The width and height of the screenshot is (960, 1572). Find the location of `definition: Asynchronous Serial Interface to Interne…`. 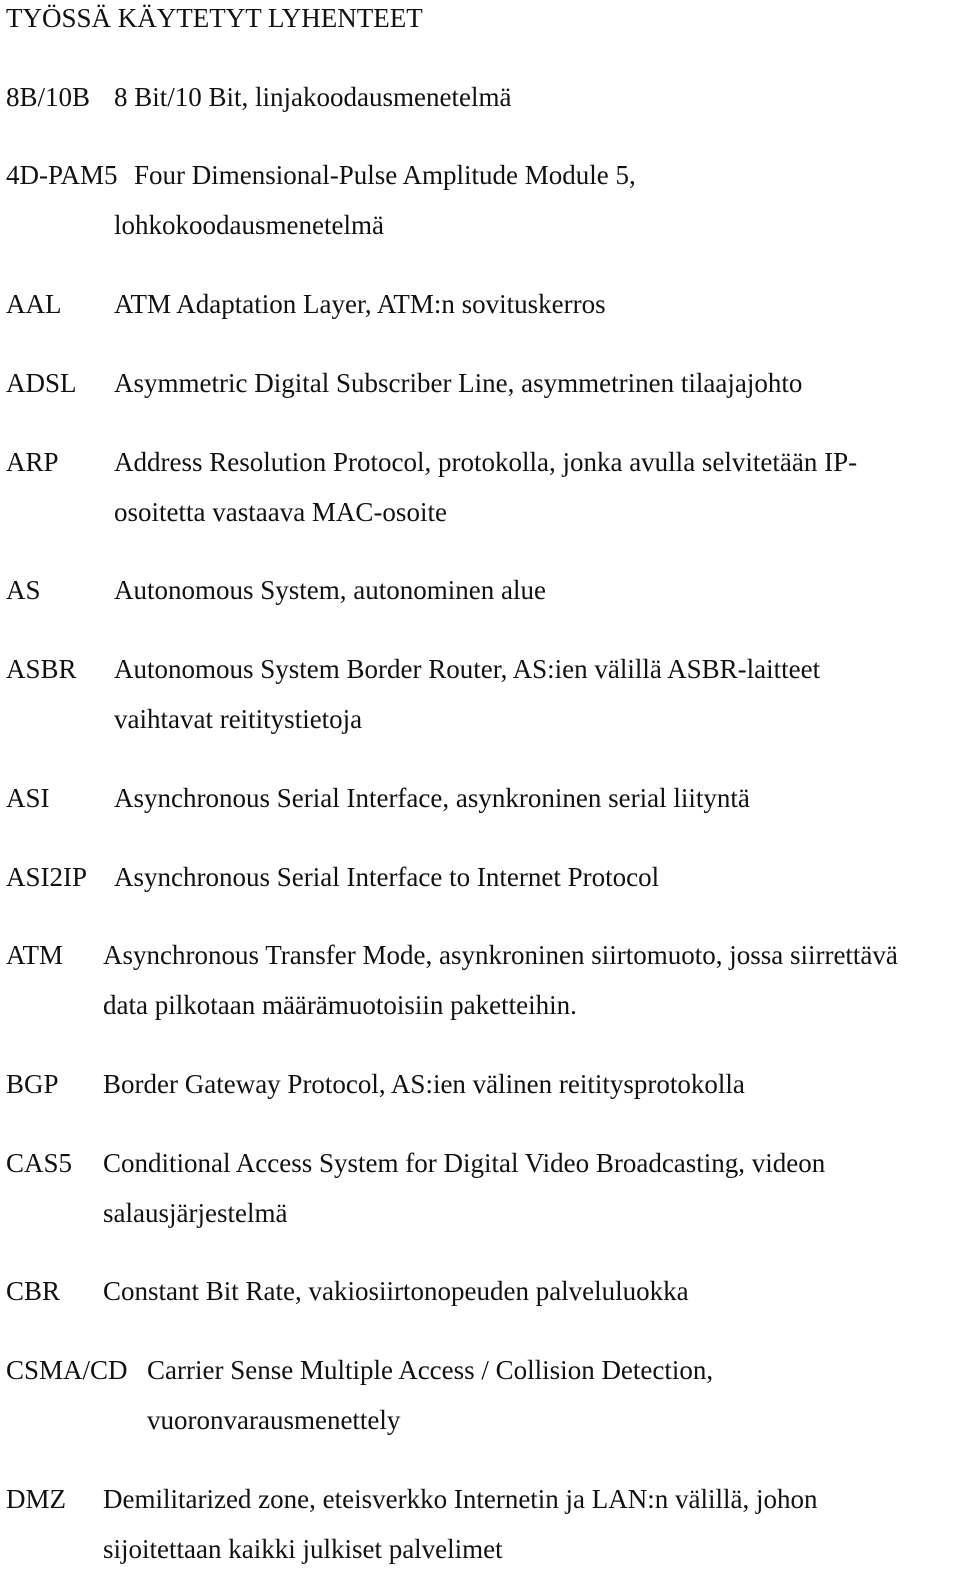

definition: Asynchronous Serial Interface to Interne… is located at coordinates (387, 877).